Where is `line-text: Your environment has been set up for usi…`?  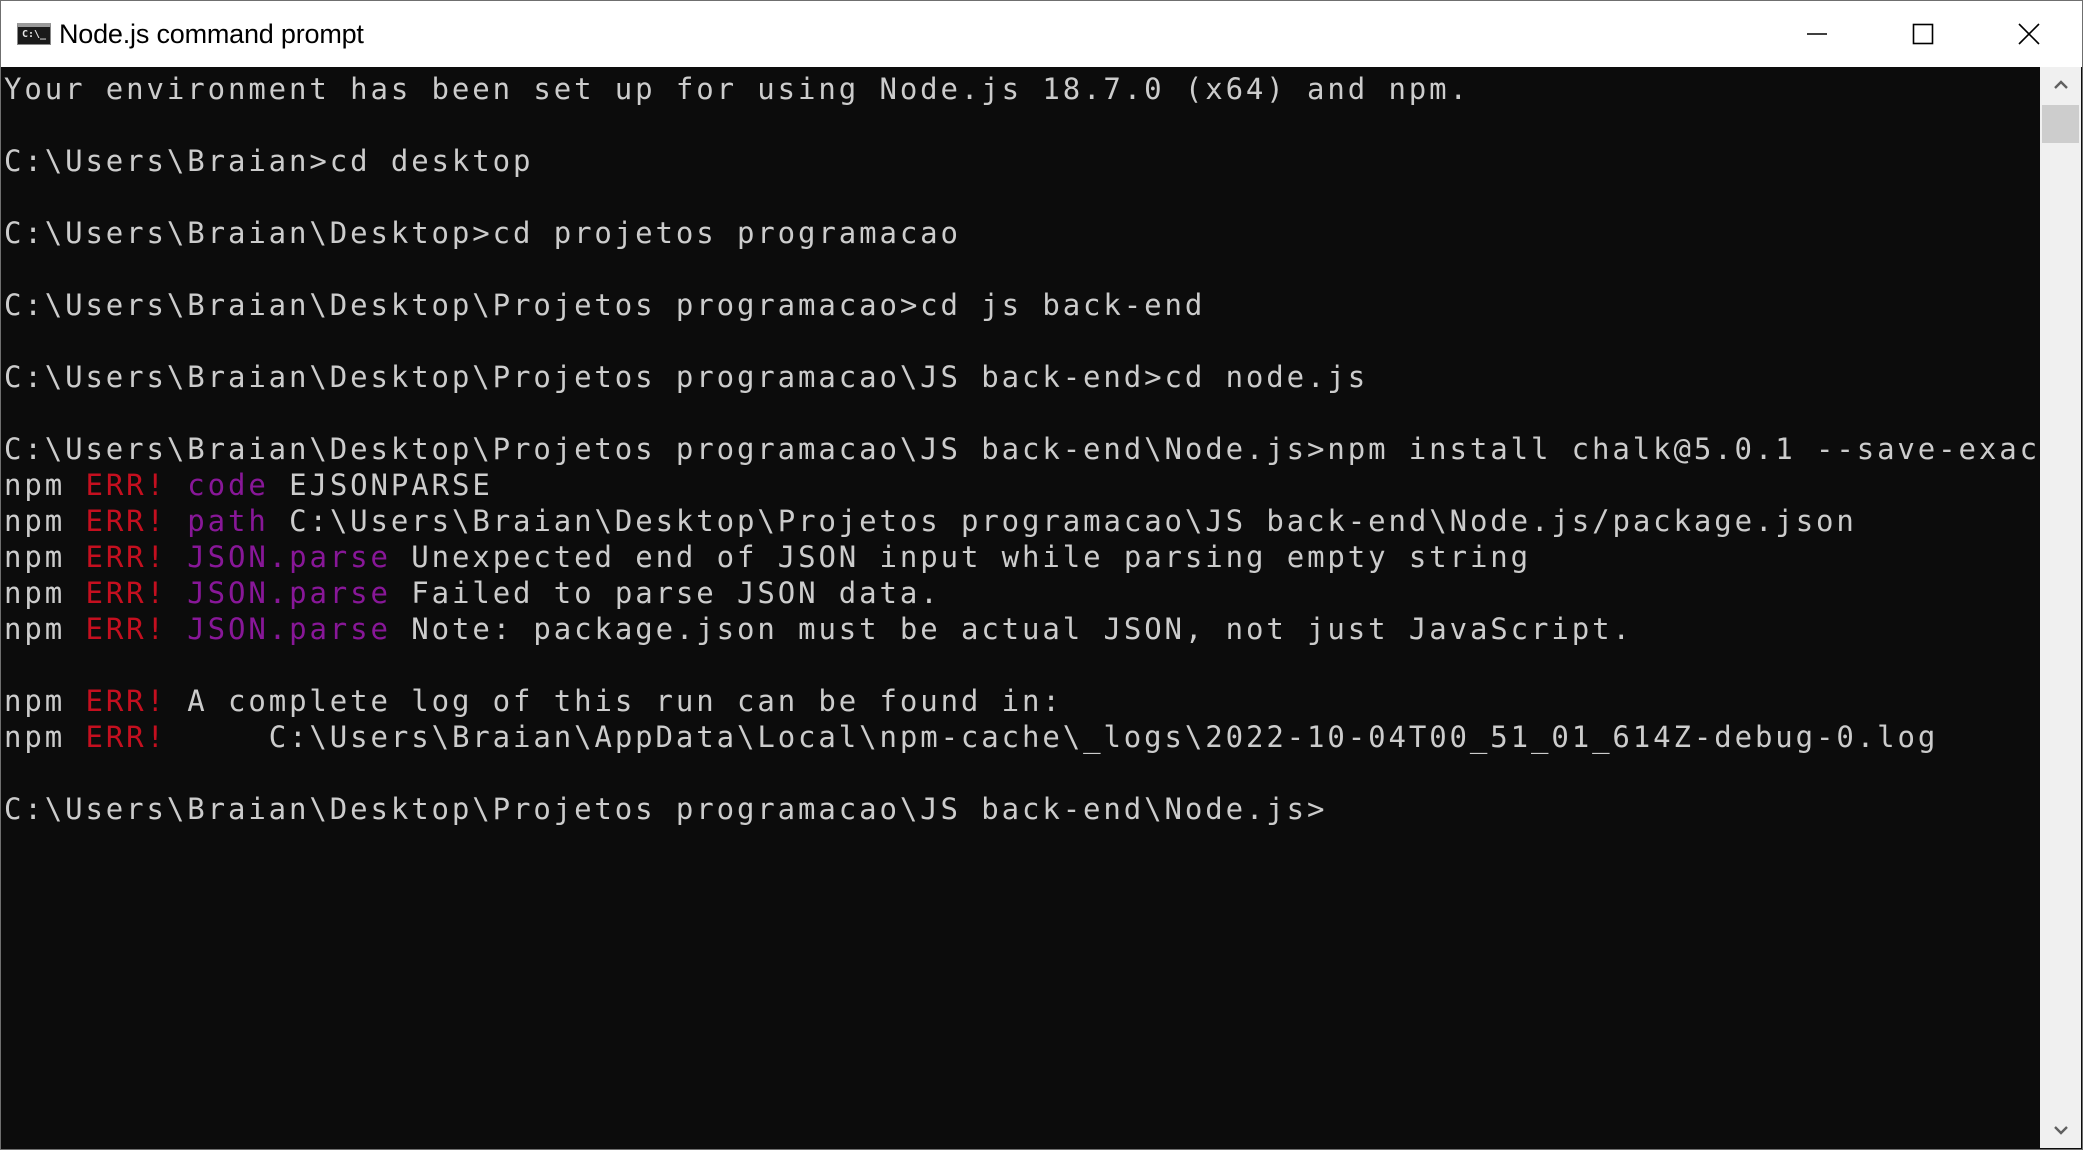
line-text: Your environment has been set up for usi… is located at coordinates (737, 89).